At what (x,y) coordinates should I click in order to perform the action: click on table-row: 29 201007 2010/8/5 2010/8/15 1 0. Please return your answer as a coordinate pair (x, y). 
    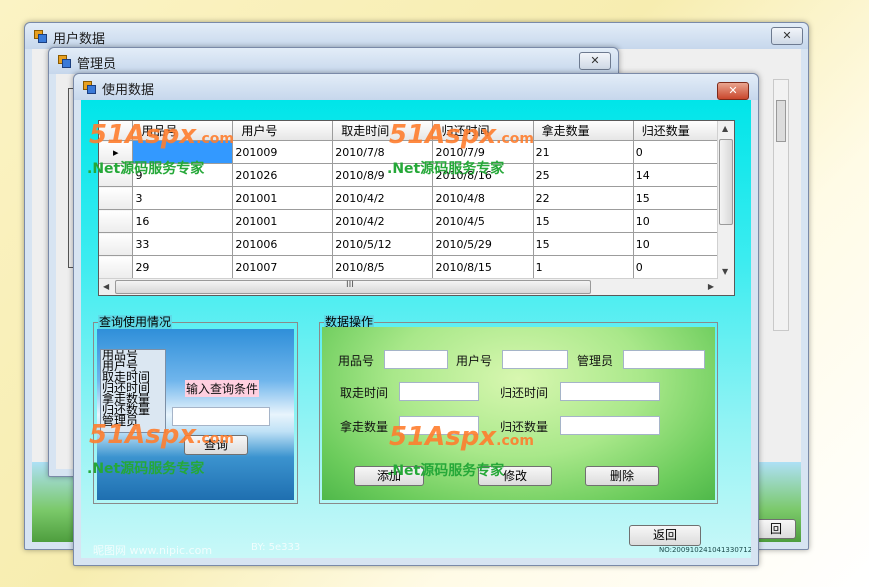
    Looking at the image, I should click on (416, 267).